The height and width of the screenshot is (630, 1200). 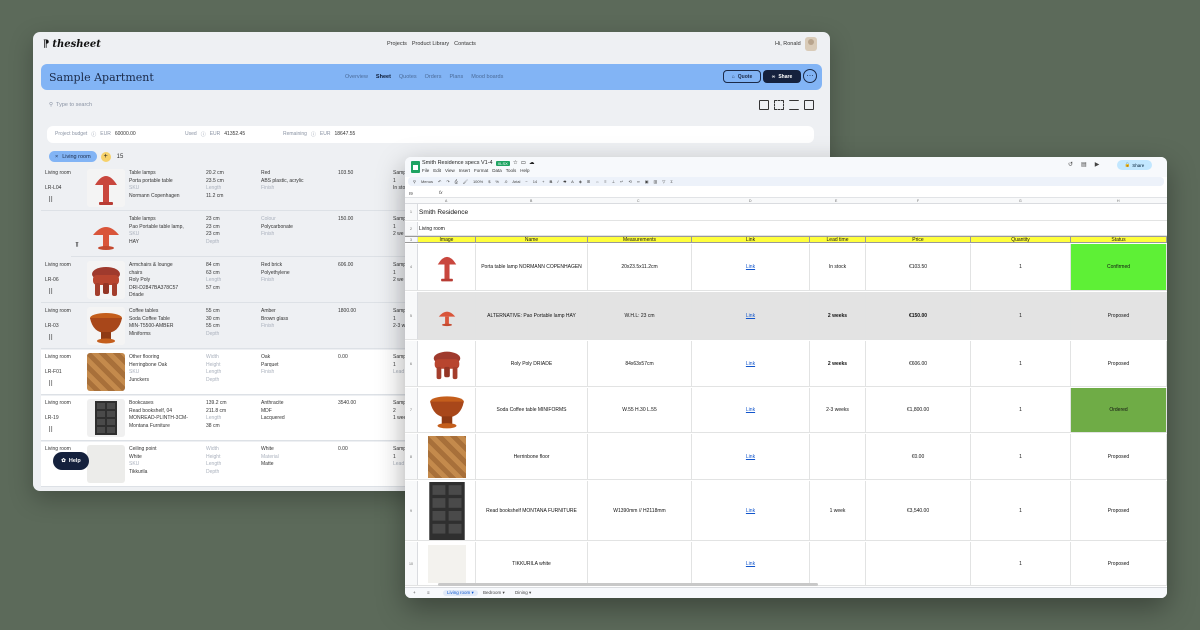 What do you see at coordinates (640, 510) in the screenshot?
I see `measurements-cell: W1390mm // H2118mm` at bounding box center [640, 510].